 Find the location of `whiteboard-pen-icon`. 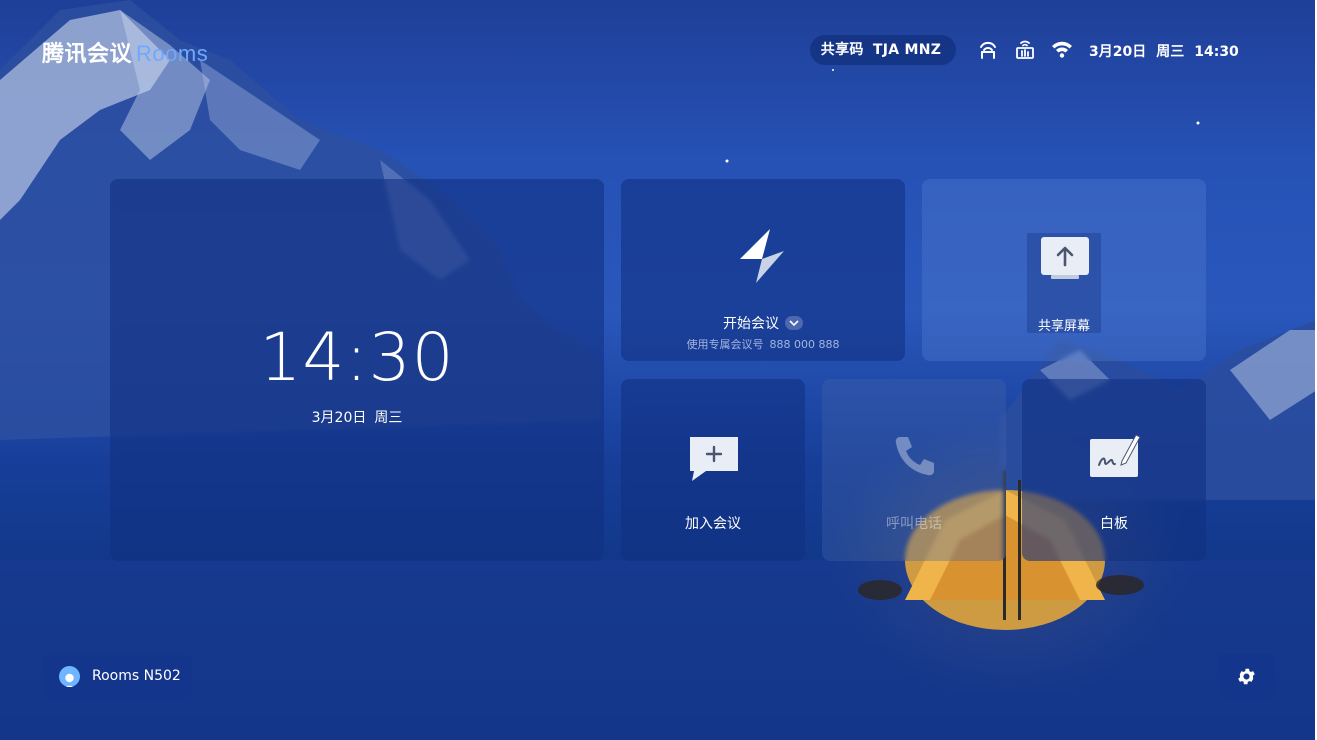

whiteboard-pen-icon is located at coordinates (1115, 457).